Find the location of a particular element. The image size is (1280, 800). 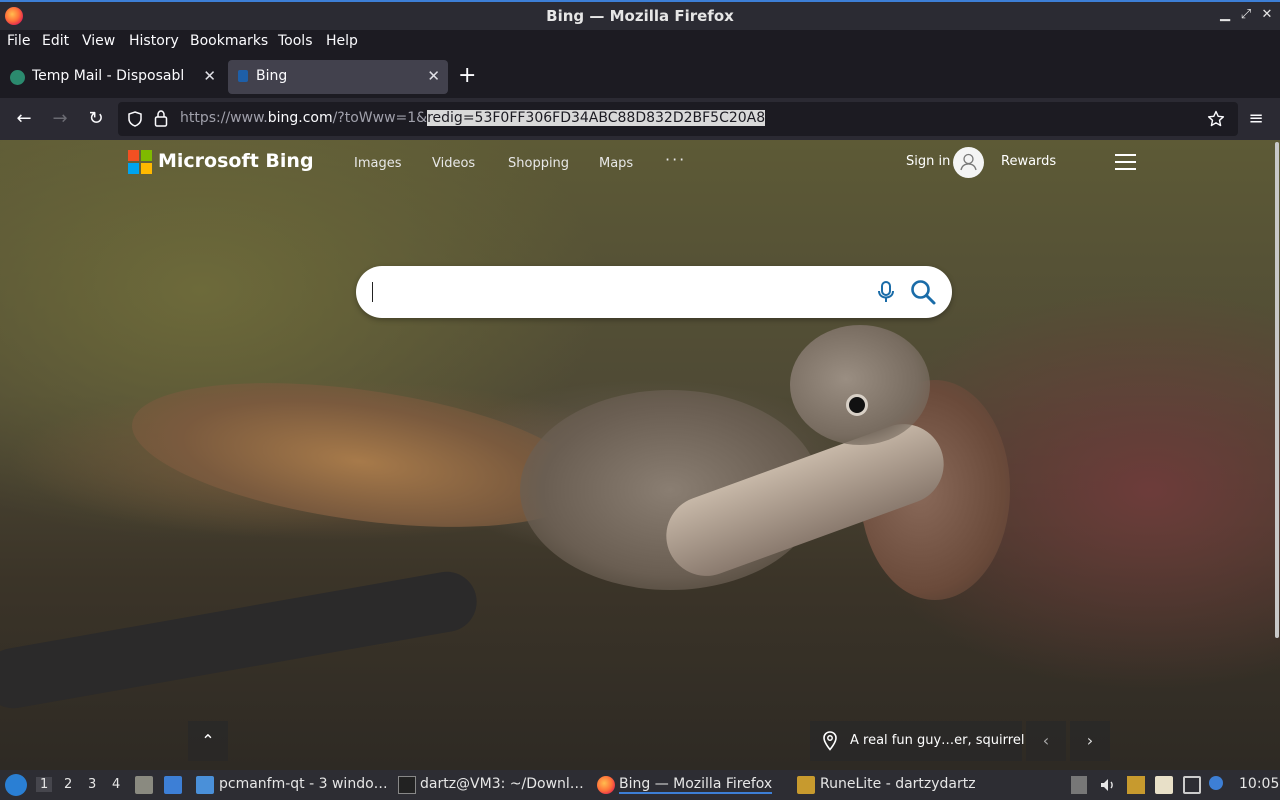

avatar-icon is located at coordinates (968, 162).